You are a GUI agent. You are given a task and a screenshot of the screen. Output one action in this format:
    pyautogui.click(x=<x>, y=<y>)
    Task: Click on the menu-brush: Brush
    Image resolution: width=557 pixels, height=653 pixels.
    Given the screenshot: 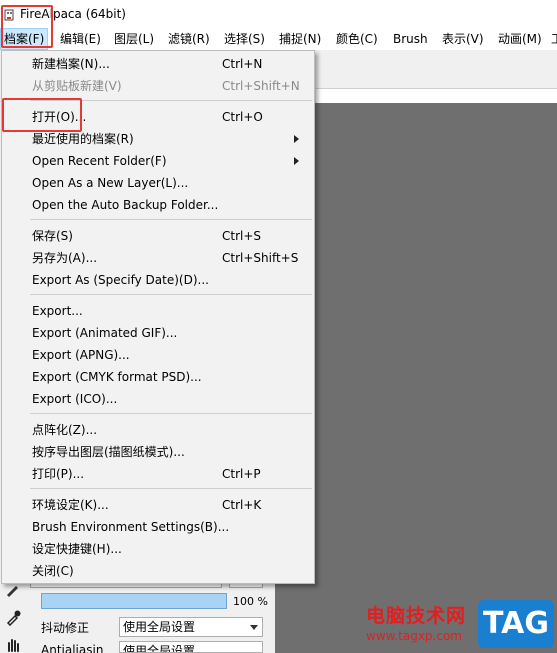 What is the action you would take?
    pyautogui.click(x=410, y=39)
    